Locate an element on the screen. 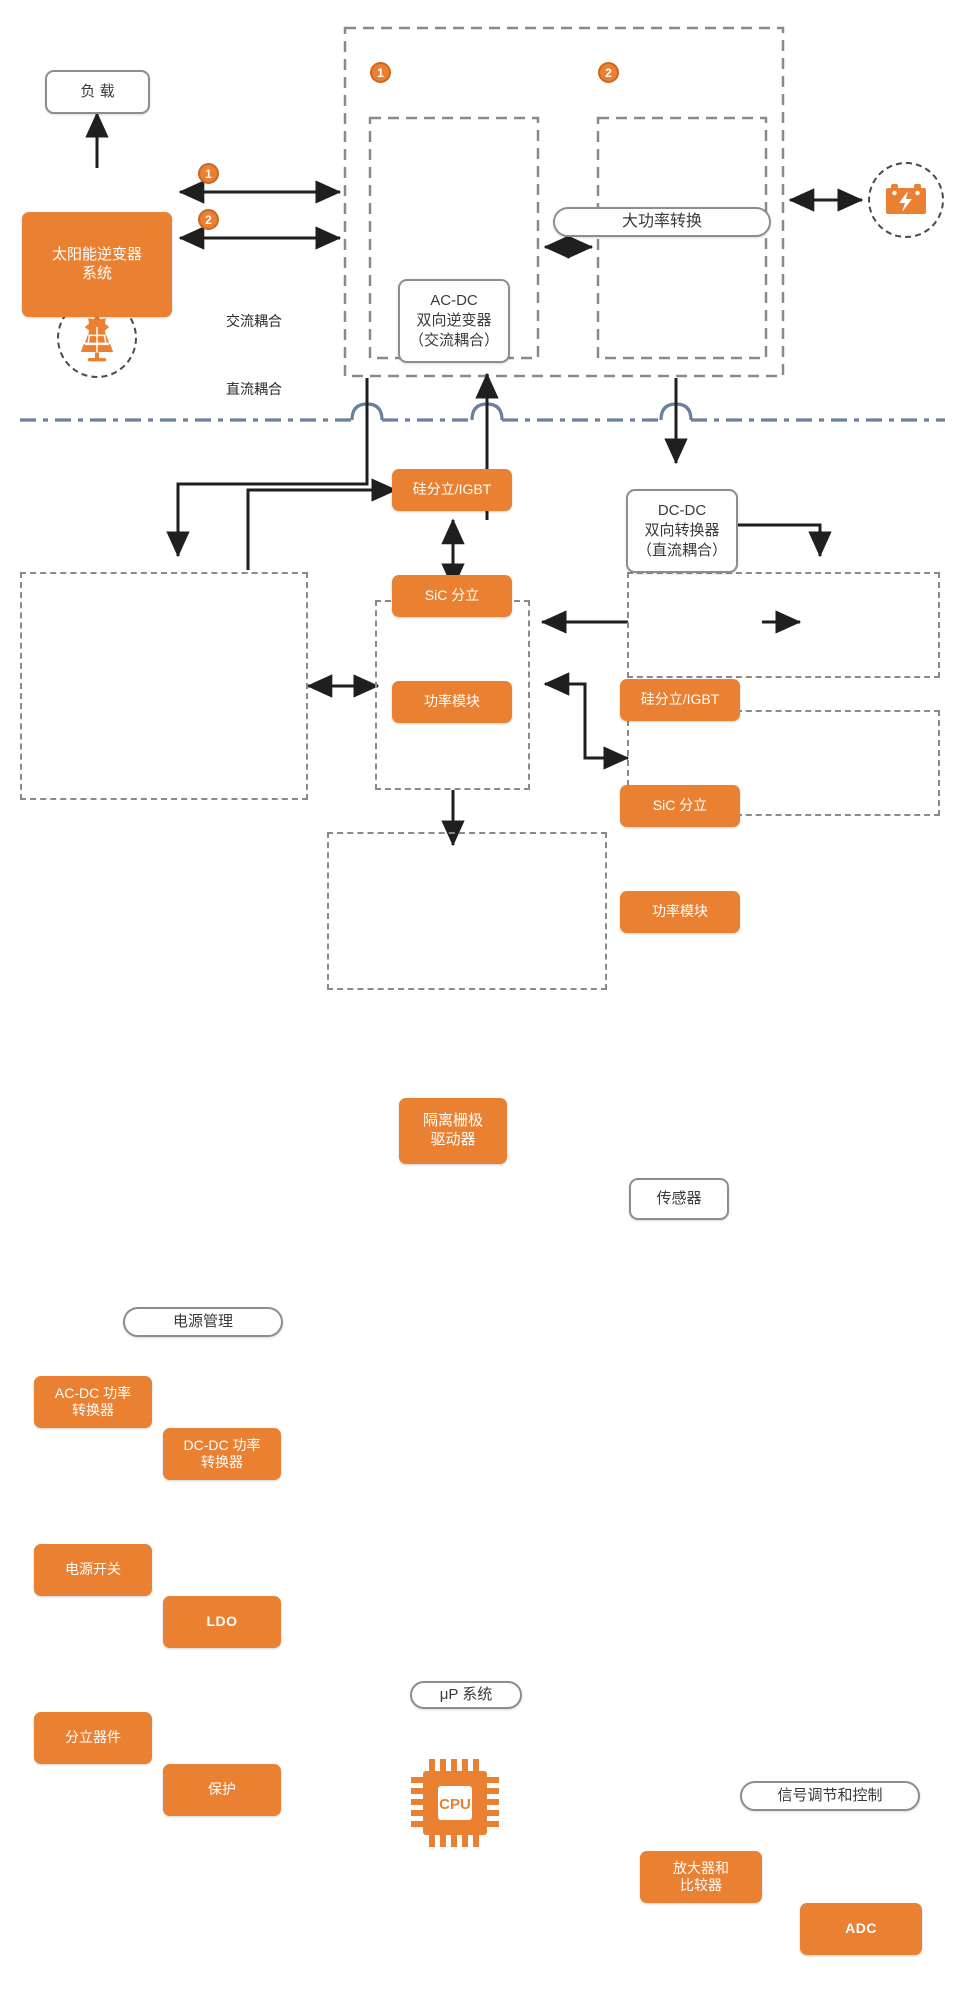  high-power-badge-2: 2 is located at coordinates (608, 72).